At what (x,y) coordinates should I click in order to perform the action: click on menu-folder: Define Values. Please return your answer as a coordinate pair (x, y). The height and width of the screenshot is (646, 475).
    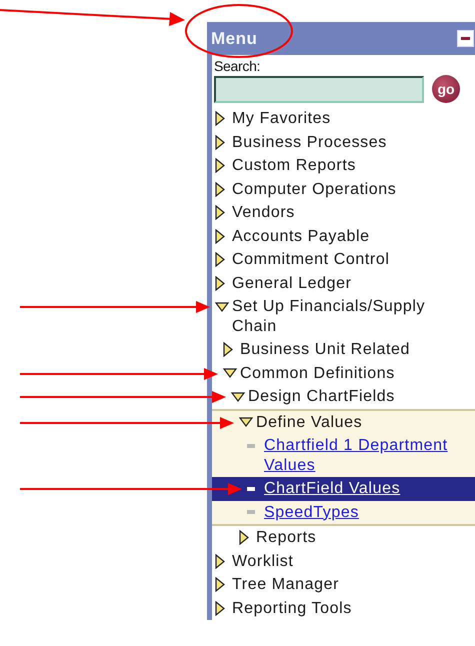
    Looking at the image, I should click on (309, 422).